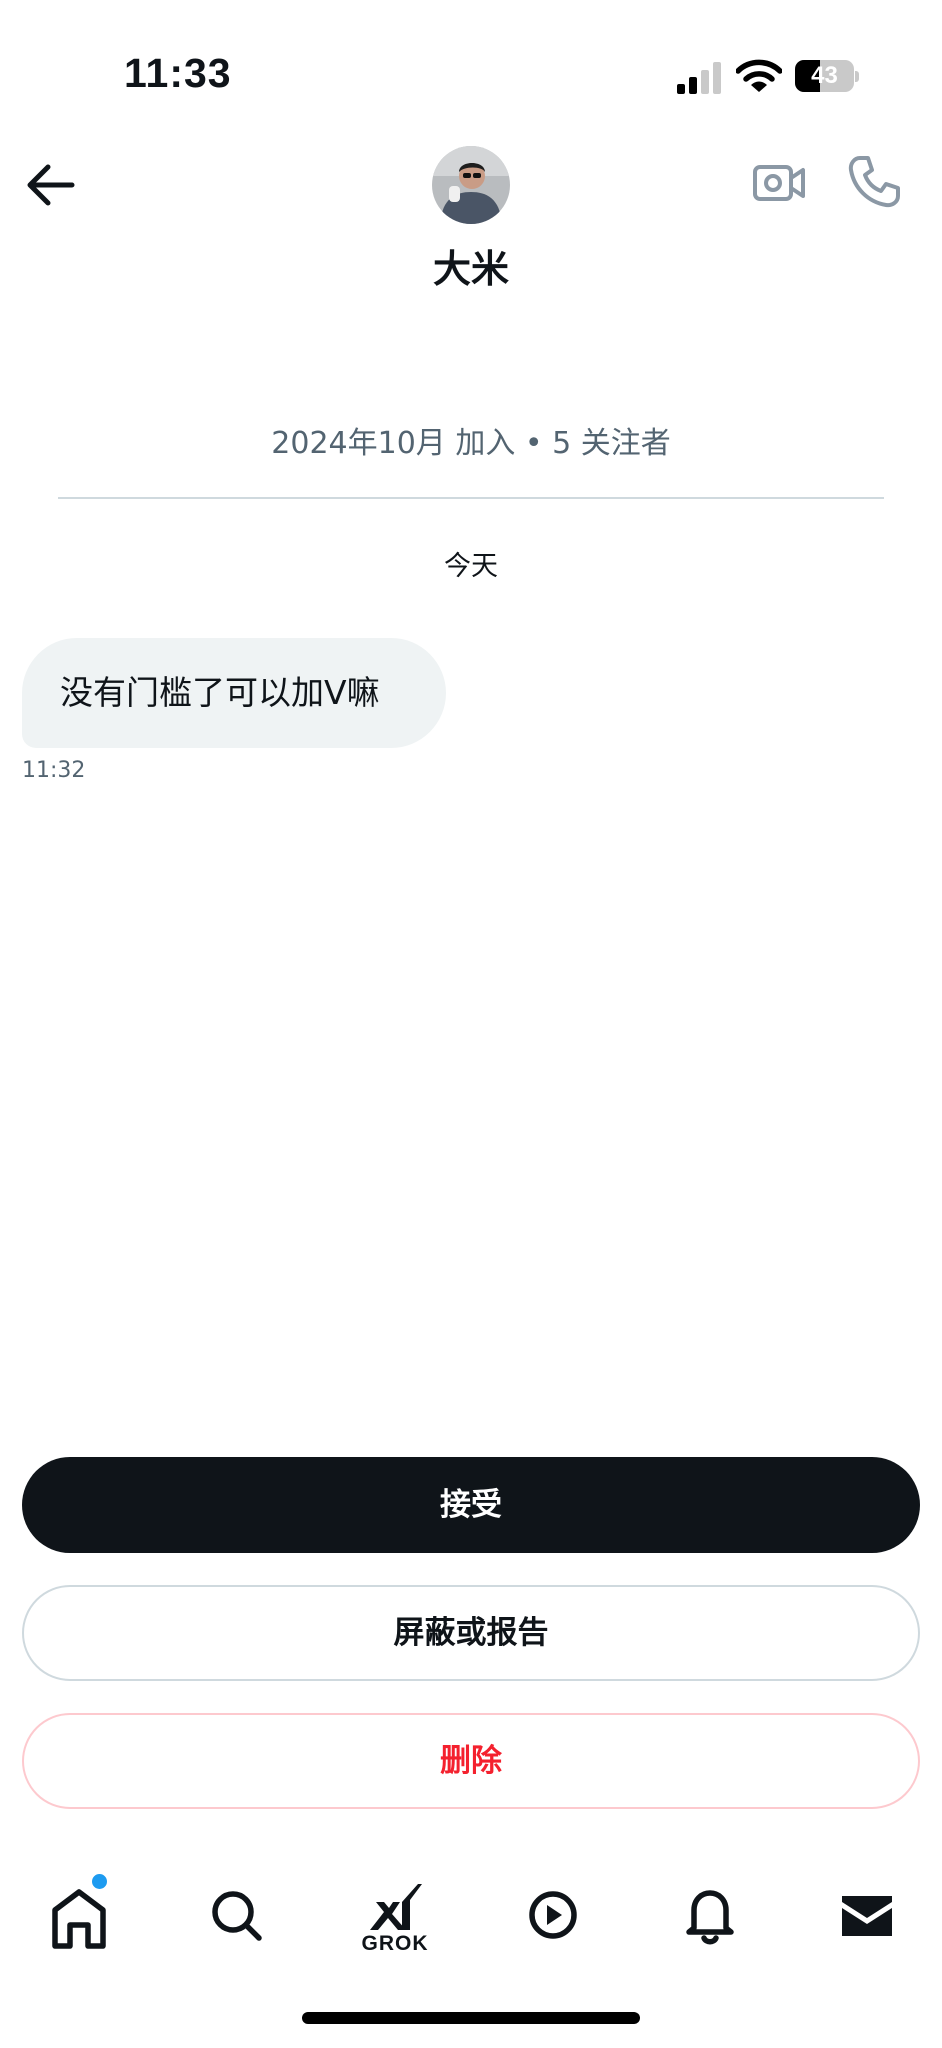 Image resolution: width=942 pixels, height=2048 pixels. Describe the element at coordinates (470, 269) in the screenshot. I see `contact-name: 大米` at that location.